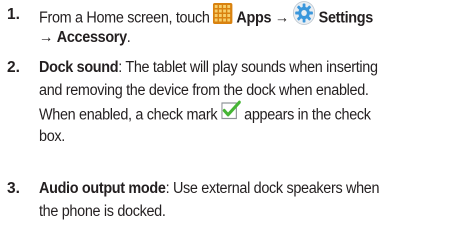 The width and height of the screenshot is (470, 246). What do you see at coordinates (13, 67) in the screenshot?
I see `step-number: 2.` at bounding box center [13, 67].